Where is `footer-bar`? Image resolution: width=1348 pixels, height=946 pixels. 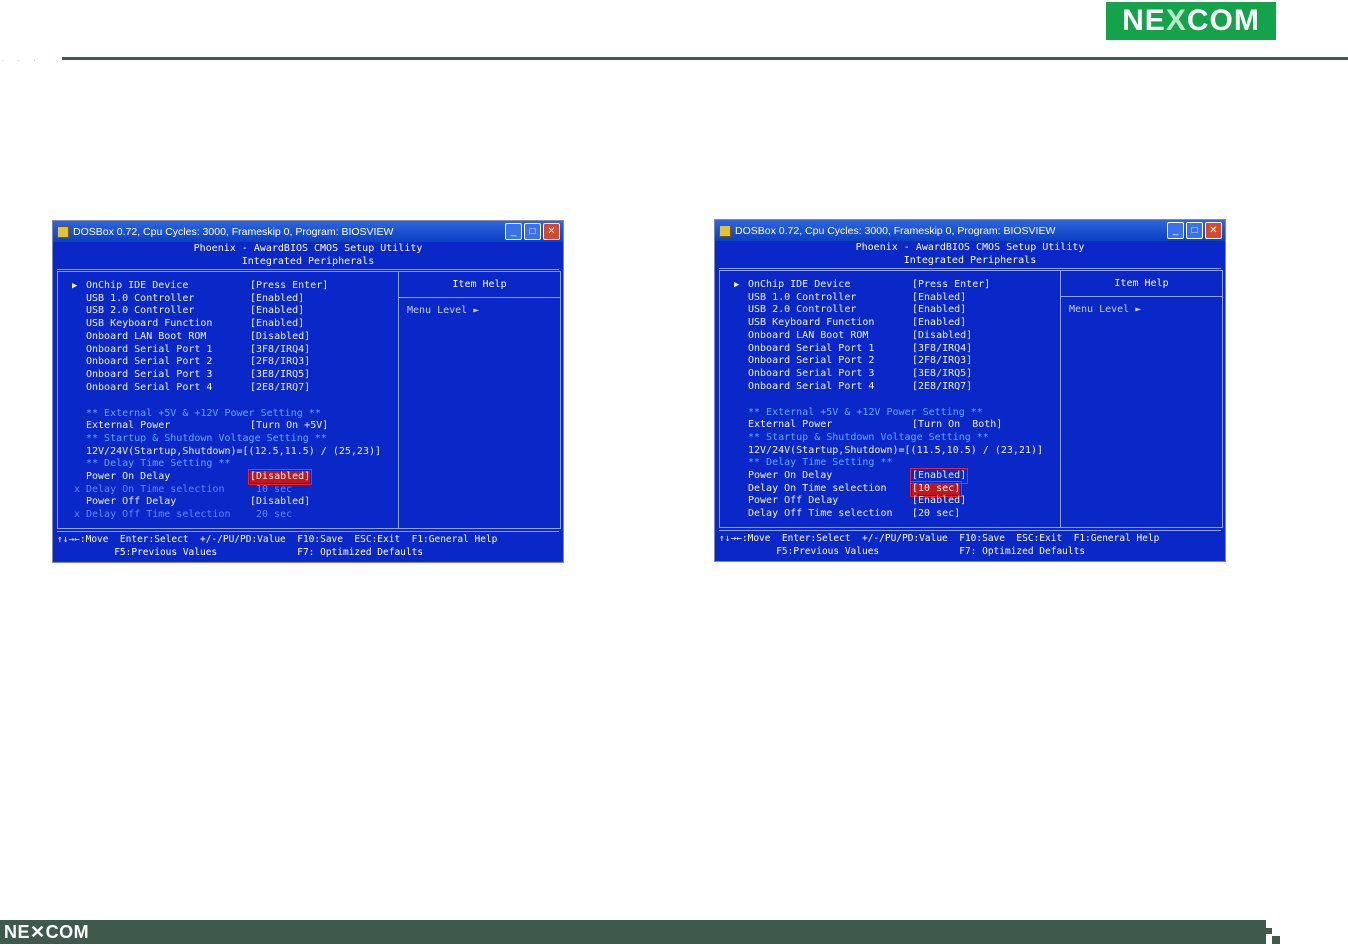
footer-bar is located at coordinates (629, 932).